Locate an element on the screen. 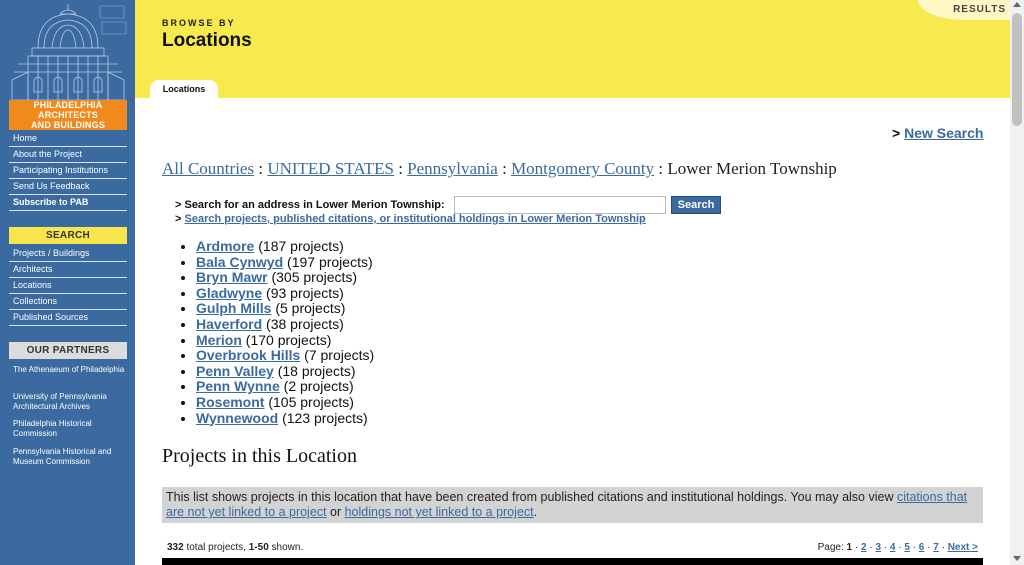  breadcrumb-all-countries: All Countries is located at coordinates (208, 168).